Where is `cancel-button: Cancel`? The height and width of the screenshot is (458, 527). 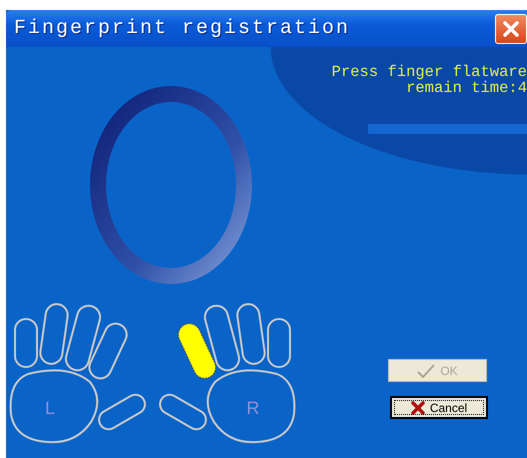
cancel-button: Cancel is located at coordinates (439, 407).